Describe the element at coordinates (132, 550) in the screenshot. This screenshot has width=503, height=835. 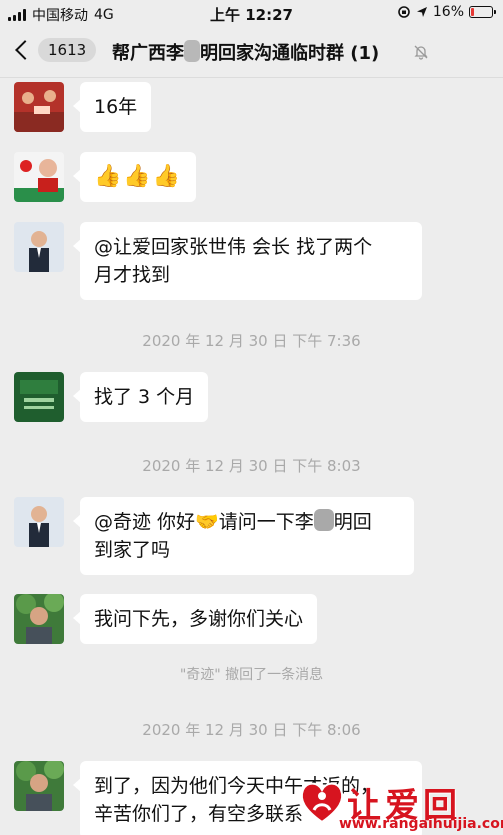
I see `message-text-line: 到家了吗` at that location.